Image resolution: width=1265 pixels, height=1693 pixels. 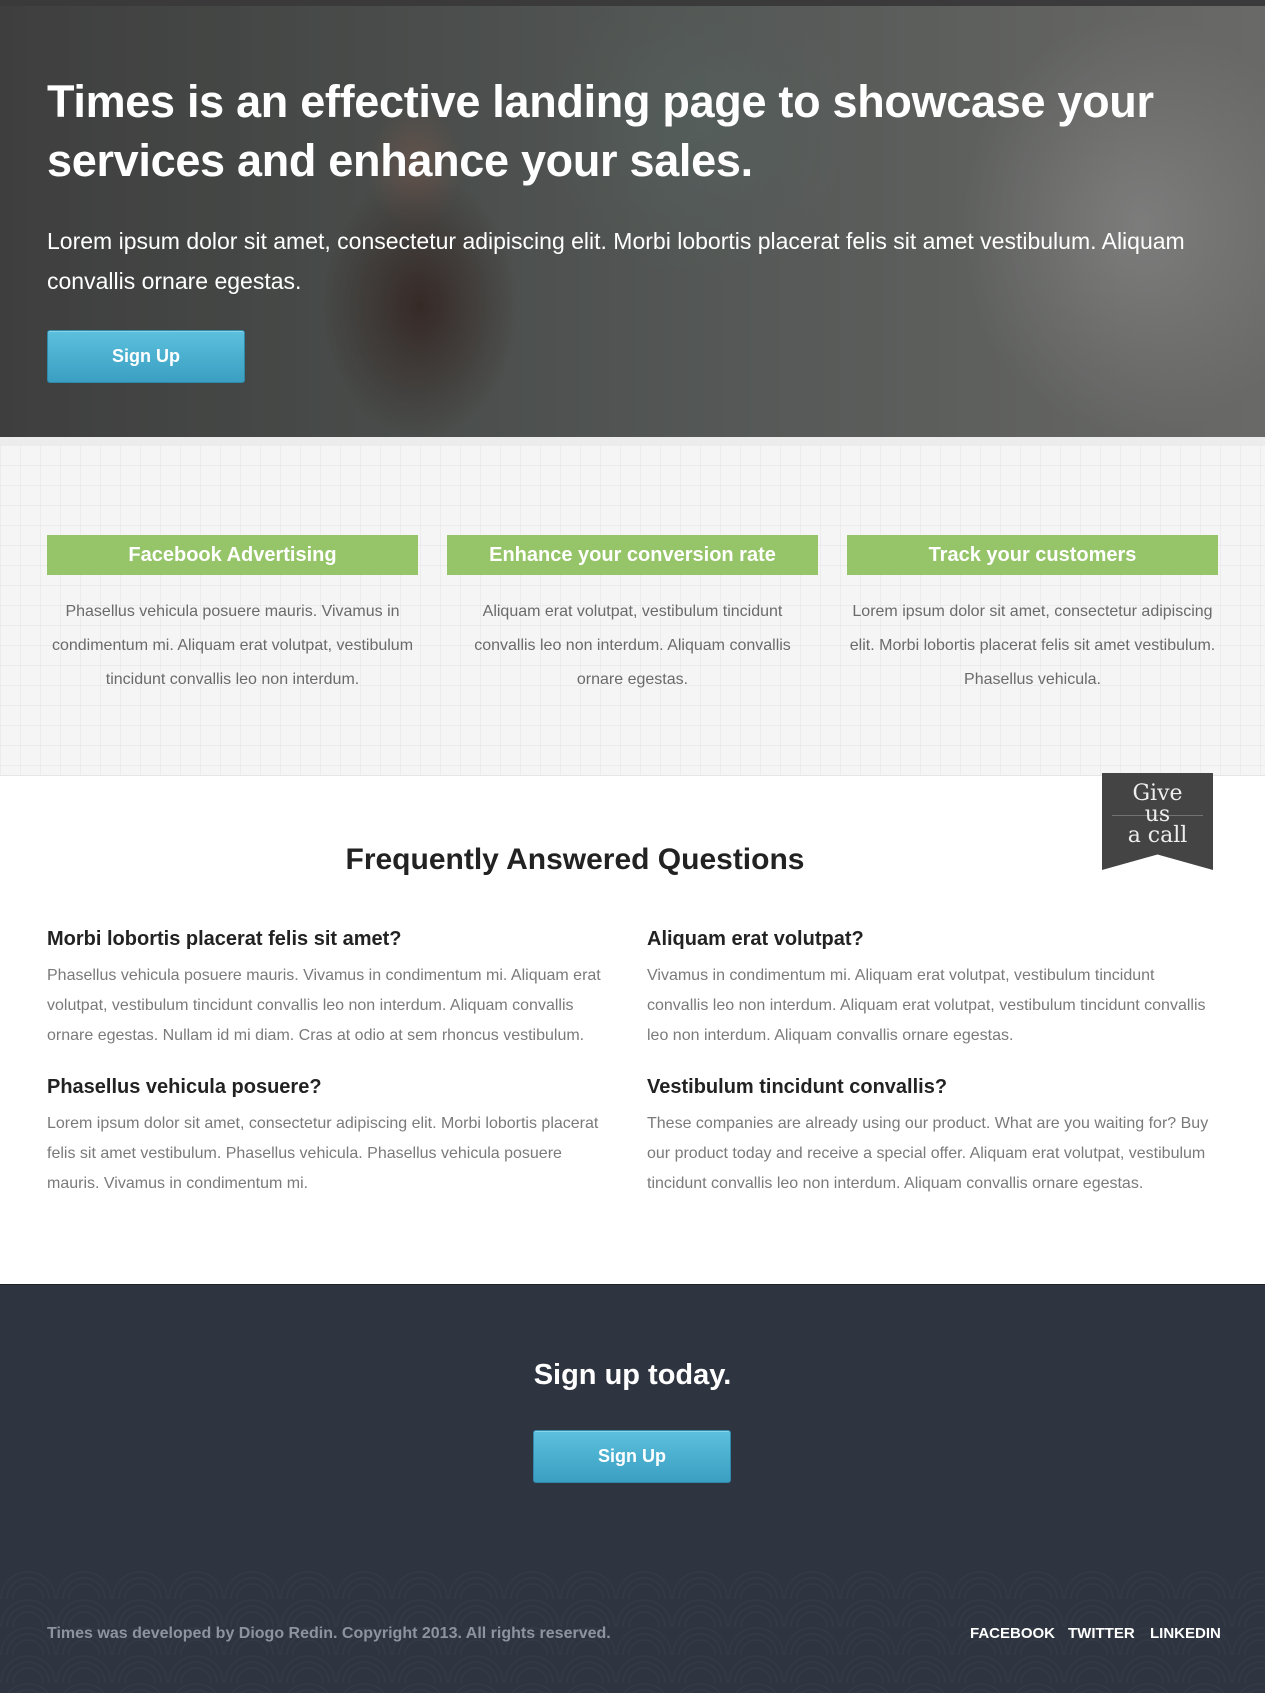 What do you see at coordinates (1157, 815) in the screenshot?
I see `ribbon-divider` at bounding box center [1157, 815].